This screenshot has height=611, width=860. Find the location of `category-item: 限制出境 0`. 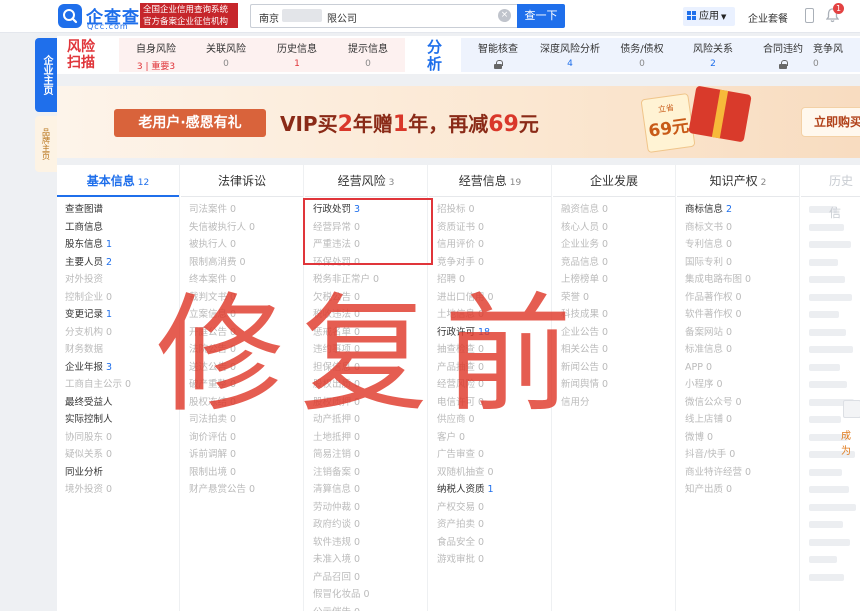

category-item: 限制出境 0 is located at coordinates (246, 473).